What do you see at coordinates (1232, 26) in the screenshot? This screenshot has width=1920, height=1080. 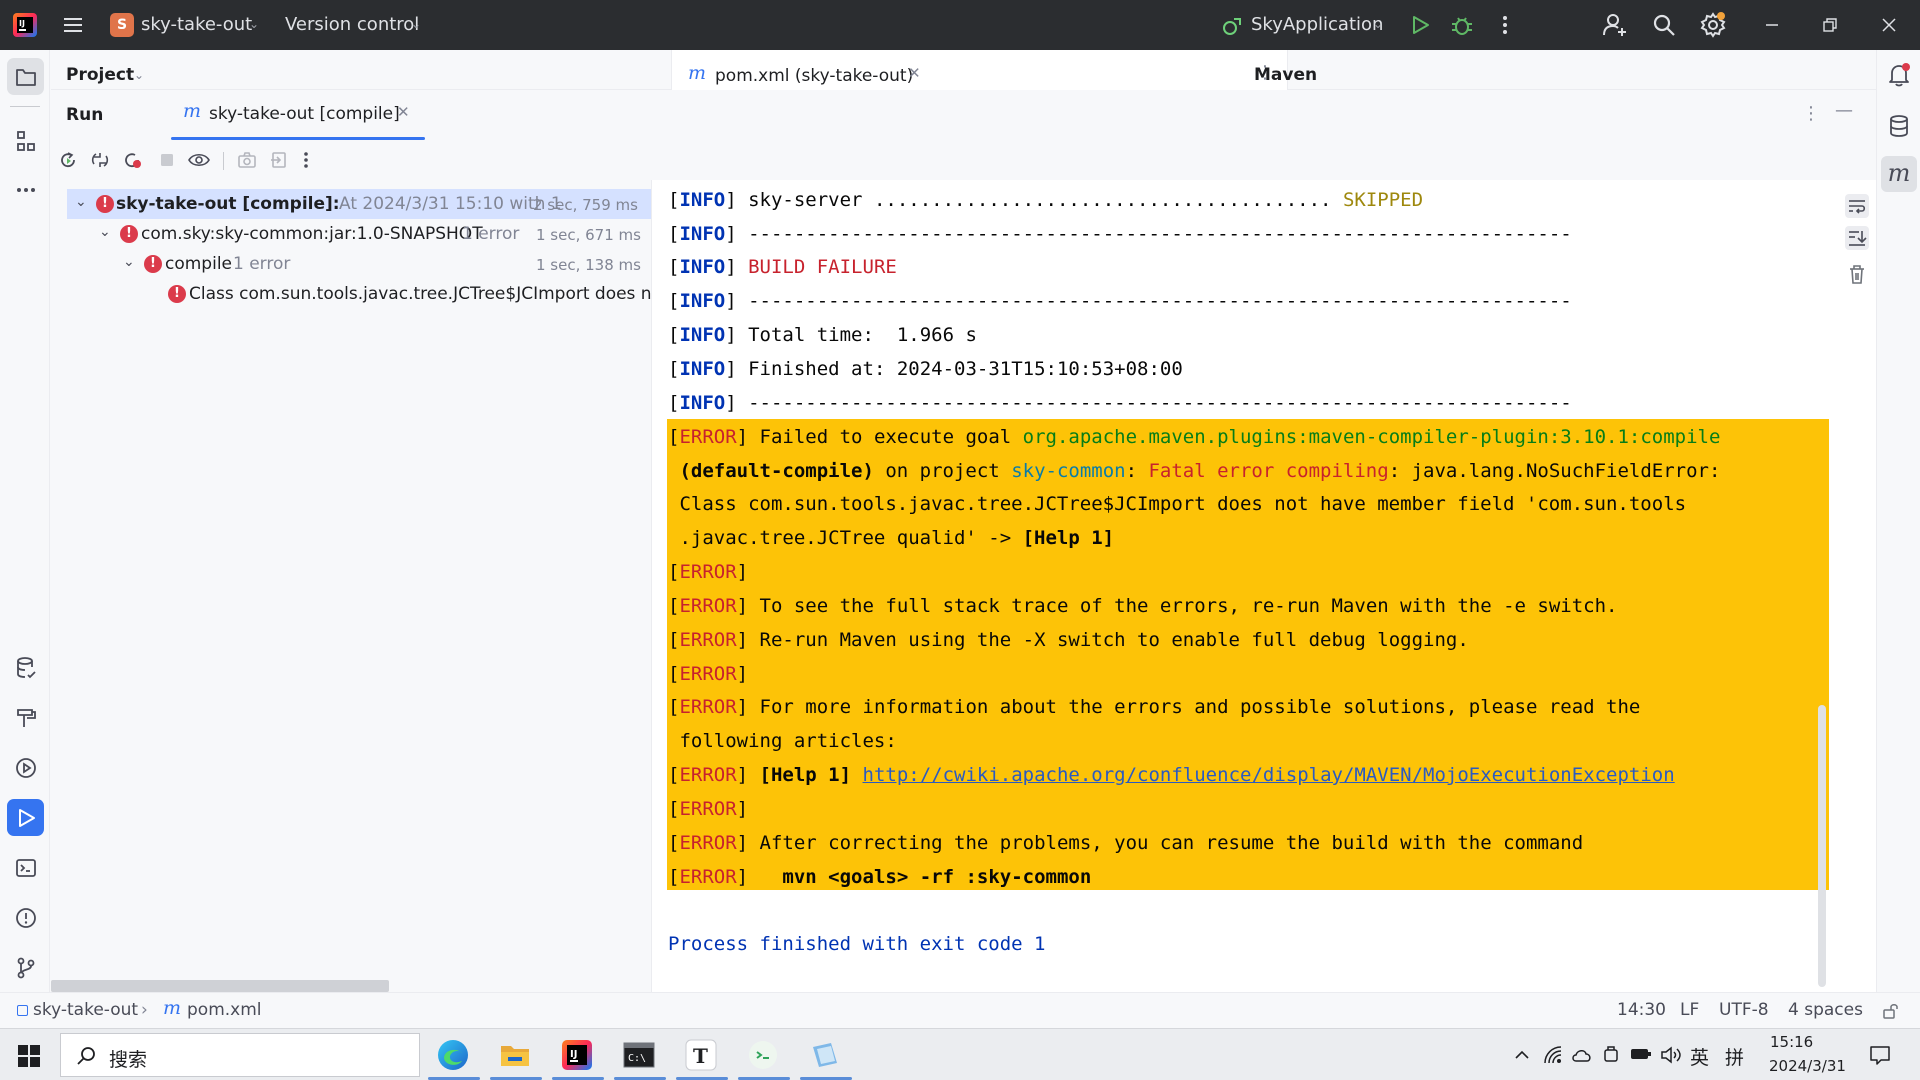 I see `run-config-icon` at bounding box center [1232, 26].